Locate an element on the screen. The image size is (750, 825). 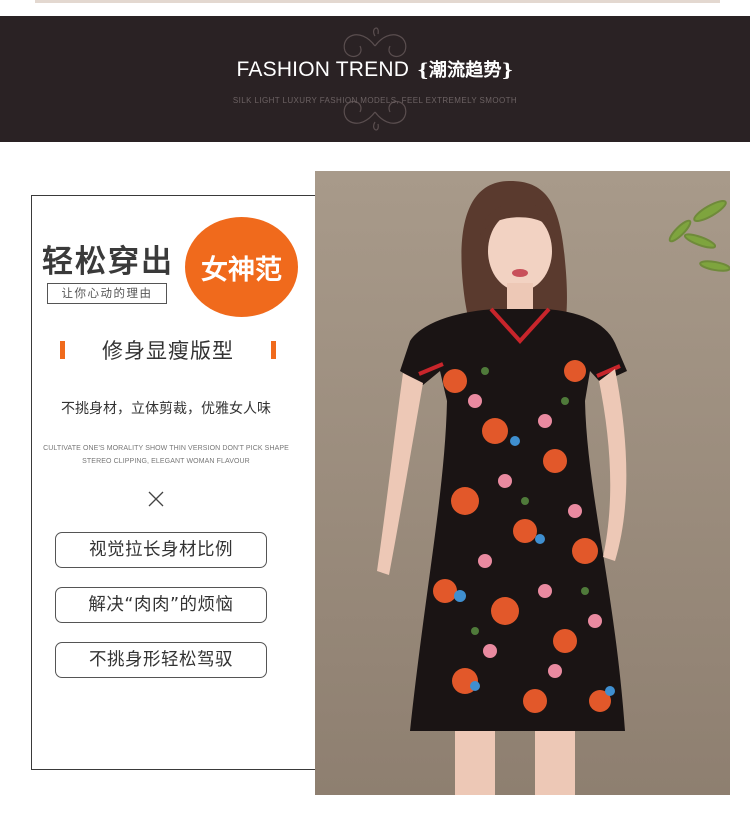
feature-right-mark is located at coordinates (273, 350).